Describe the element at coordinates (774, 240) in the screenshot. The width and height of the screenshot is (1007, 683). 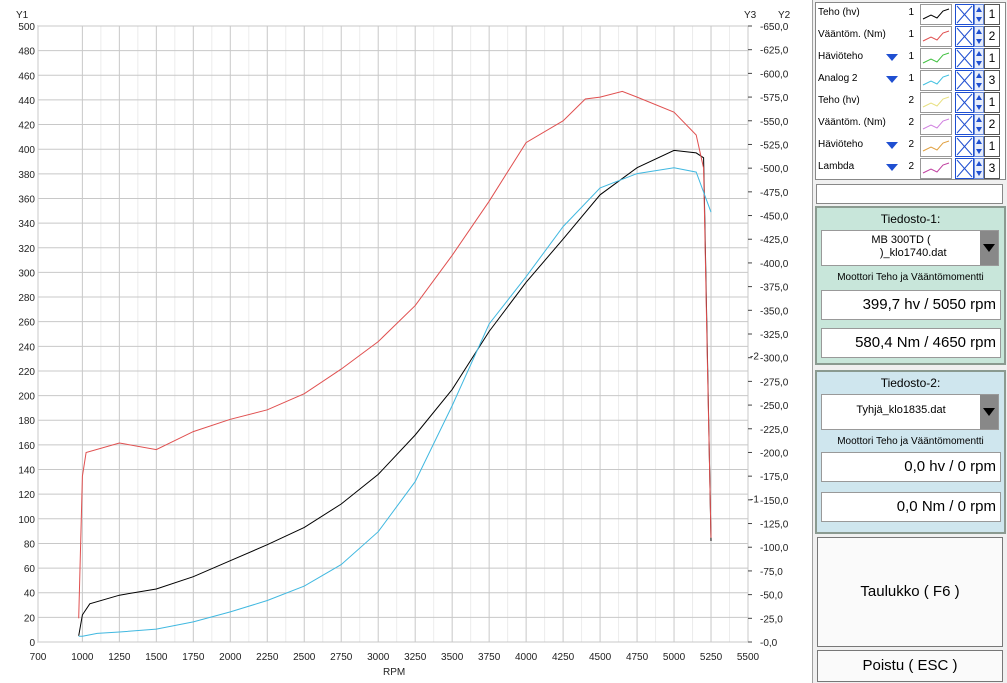
I see `y2-tick-label: -425,0` at that location.